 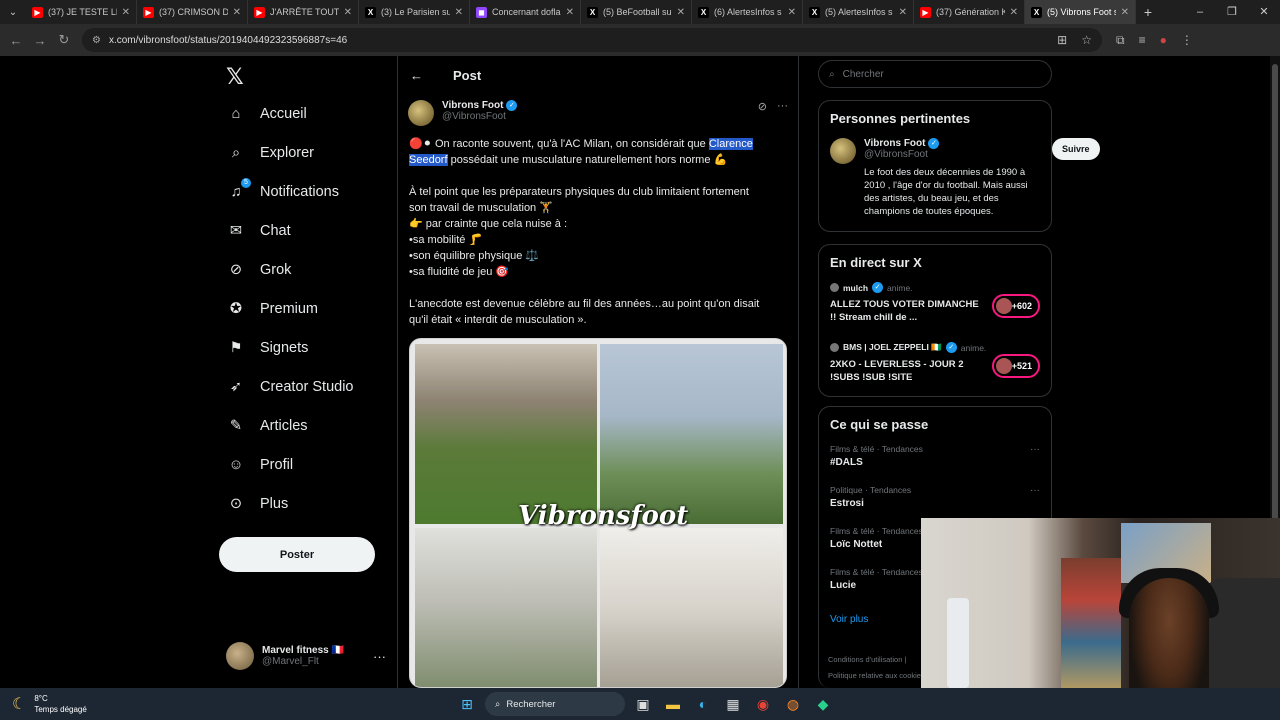 I want to click on browser-tab: ▶ (37) Génération K ✕, so click(x=969, y=12).